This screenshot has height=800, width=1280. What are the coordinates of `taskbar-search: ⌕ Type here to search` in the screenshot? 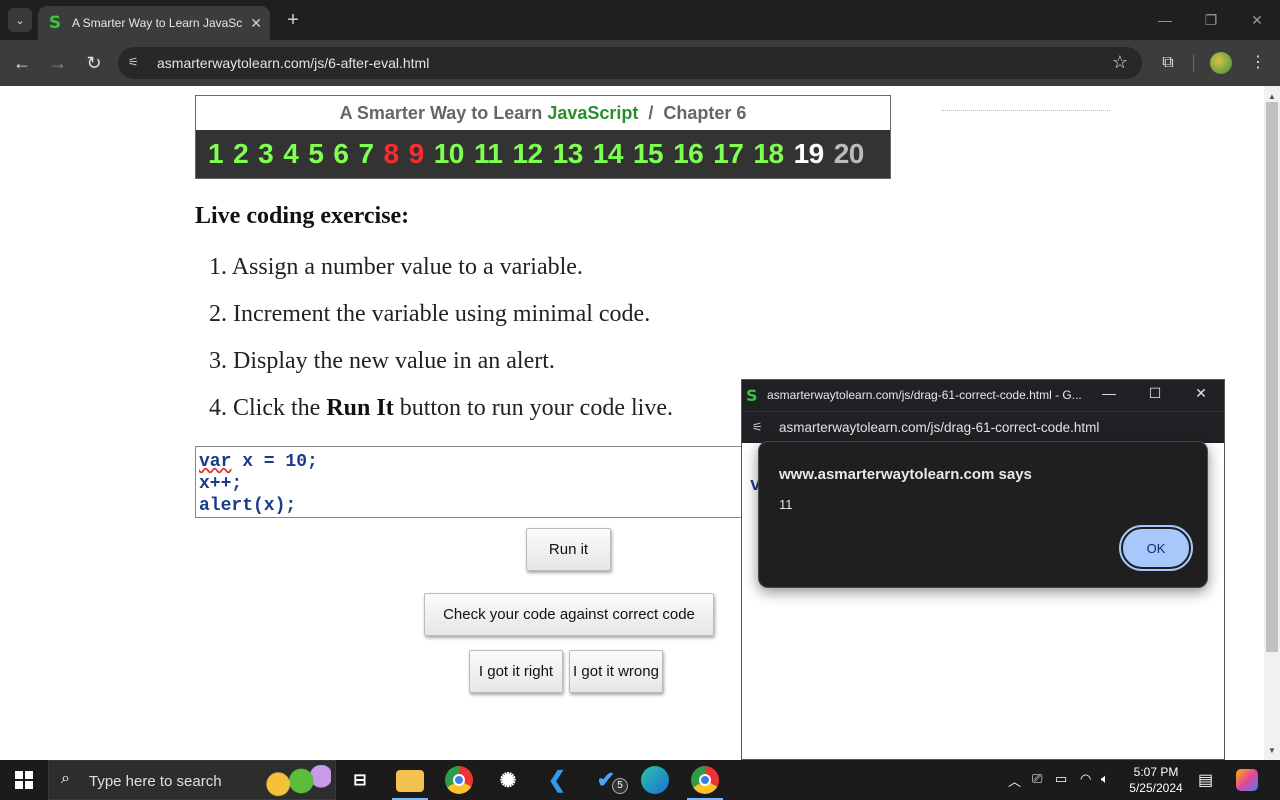 It's located at (192, 780).